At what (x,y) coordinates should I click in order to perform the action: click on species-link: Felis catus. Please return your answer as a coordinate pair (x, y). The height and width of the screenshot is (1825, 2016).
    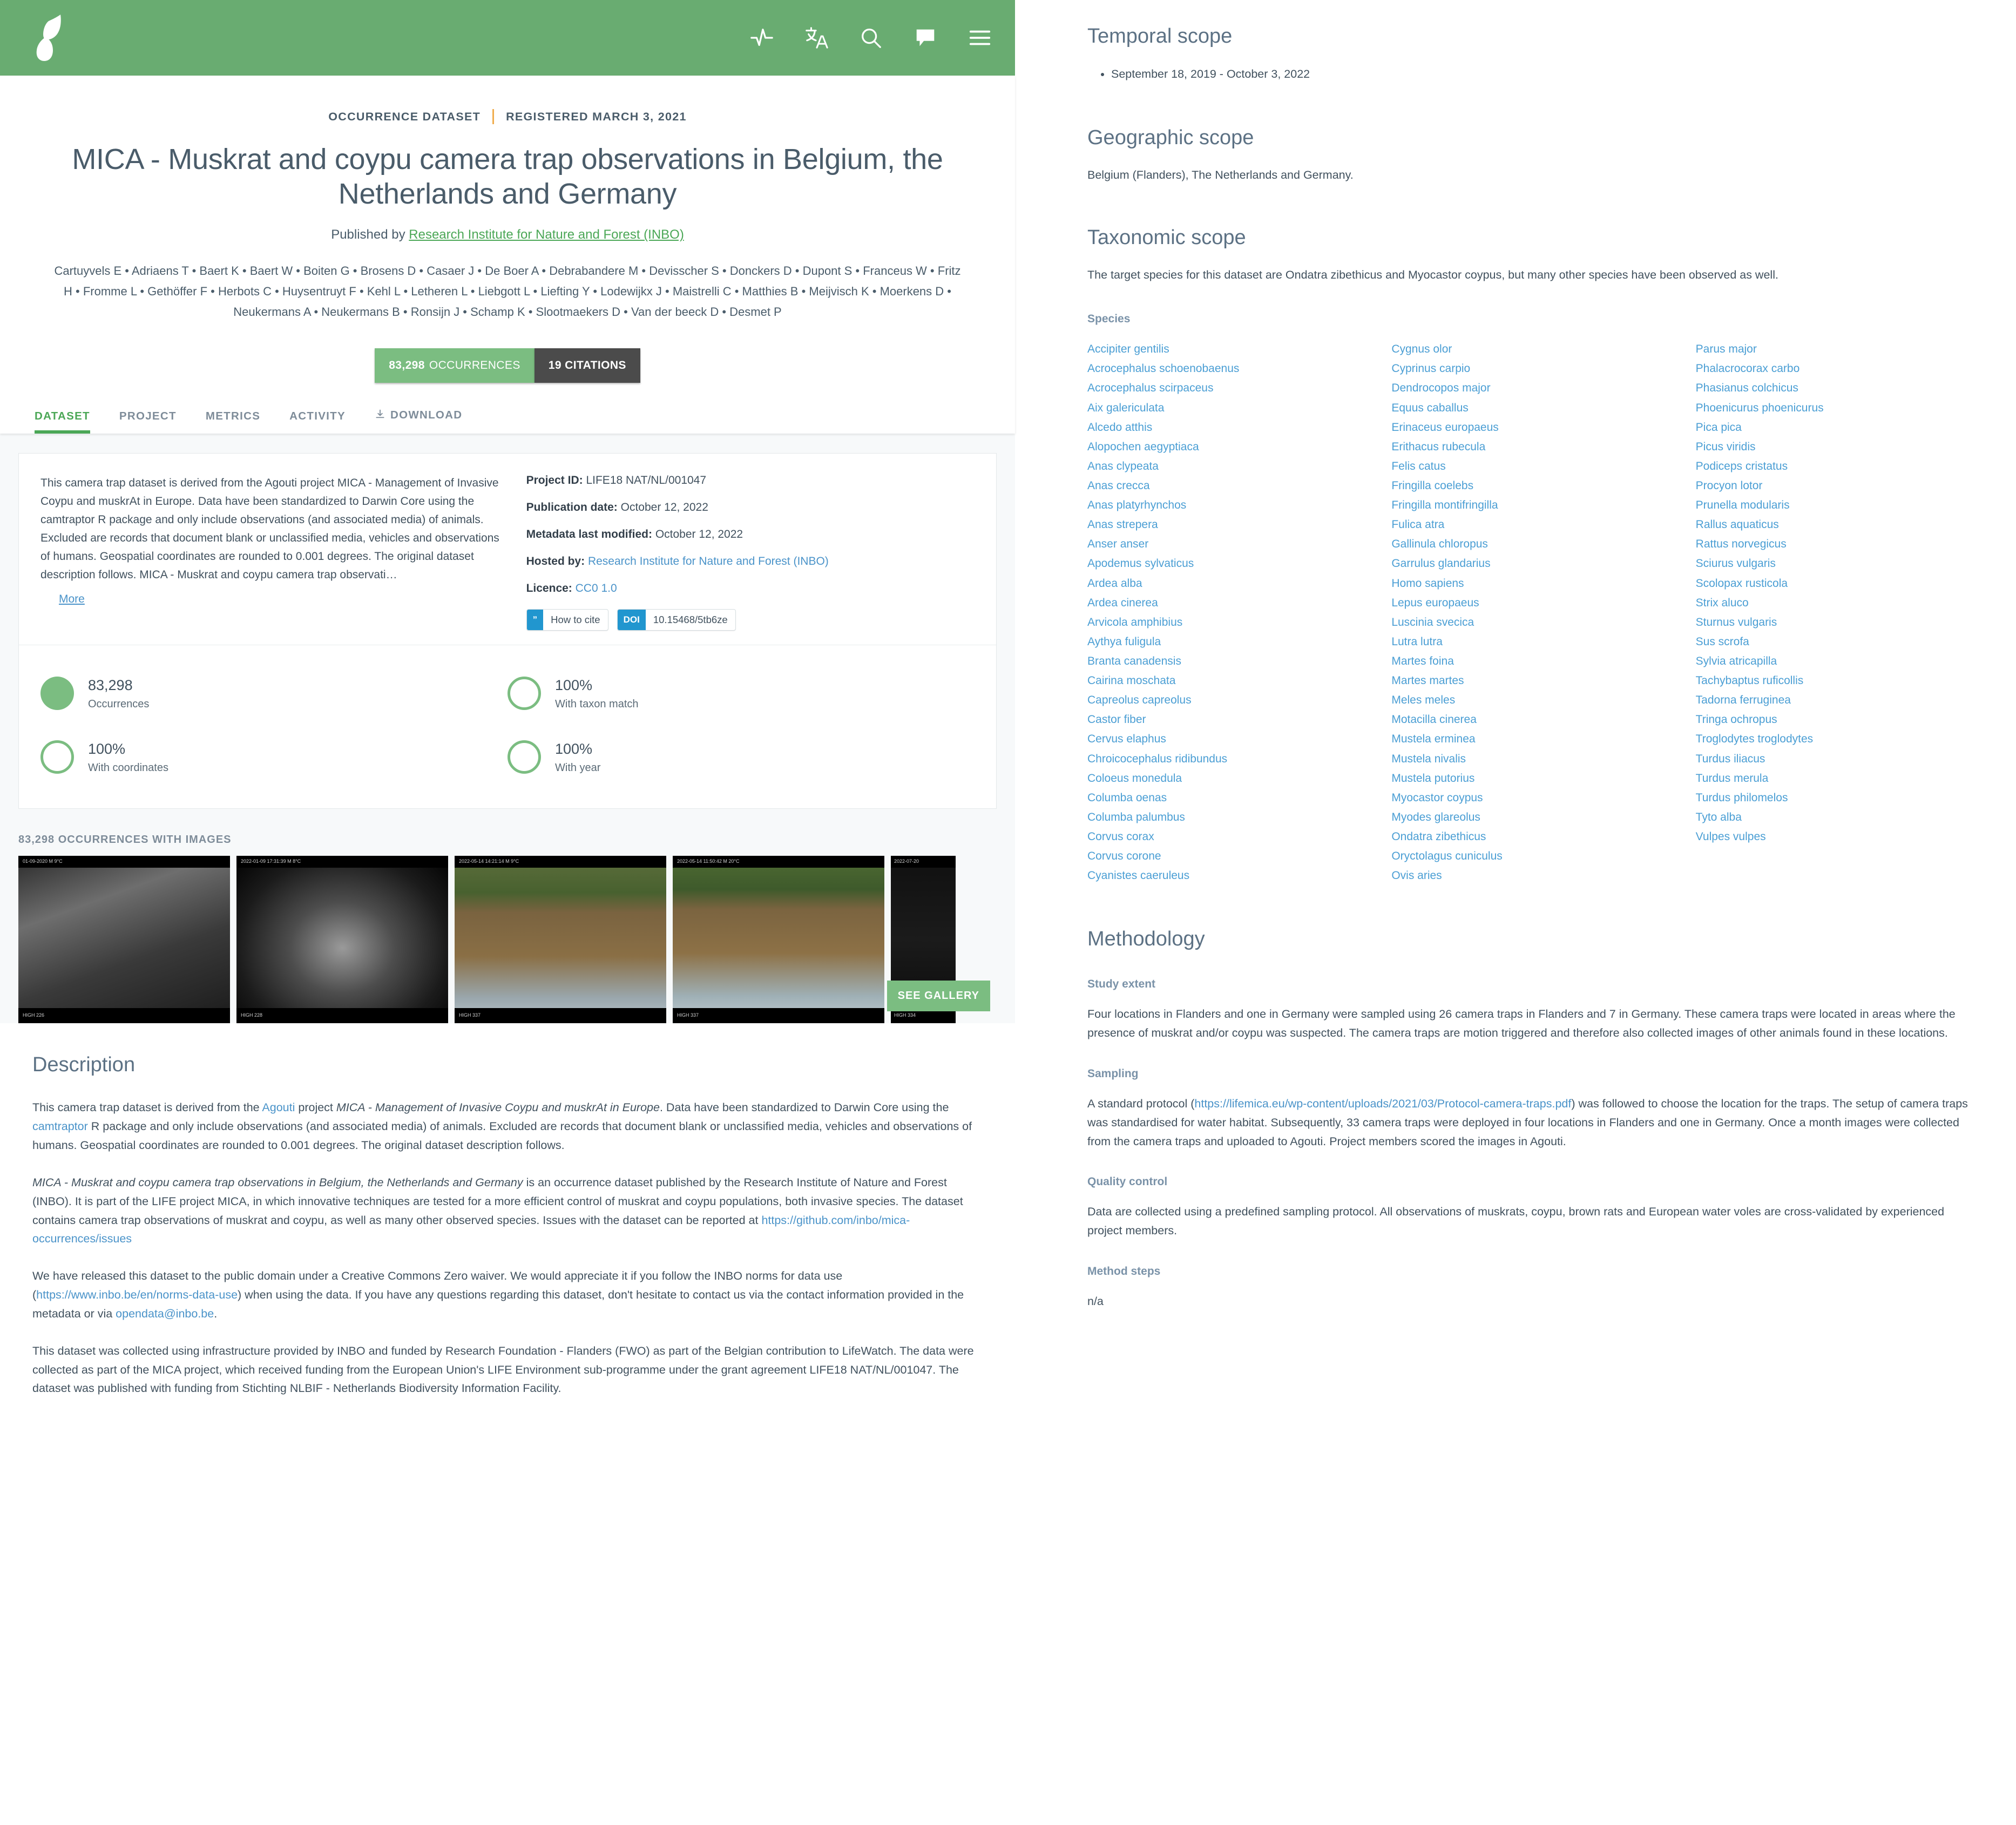
    Looking at the image, I should click on (1529, 467).